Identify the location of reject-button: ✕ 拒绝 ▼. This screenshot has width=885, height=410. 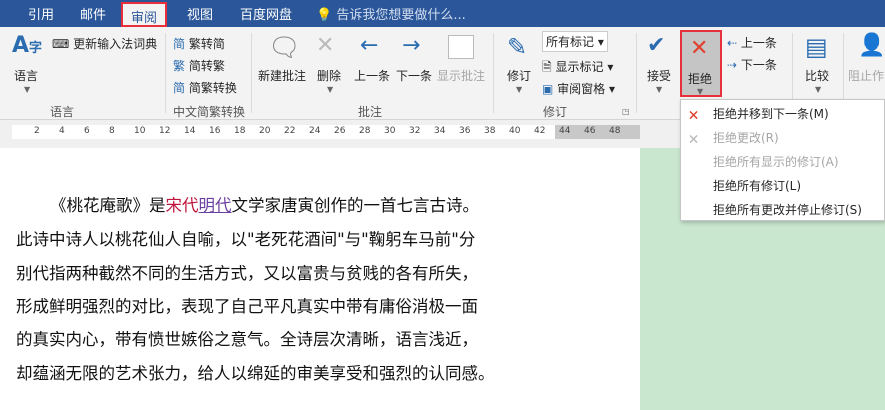
(701, 63).